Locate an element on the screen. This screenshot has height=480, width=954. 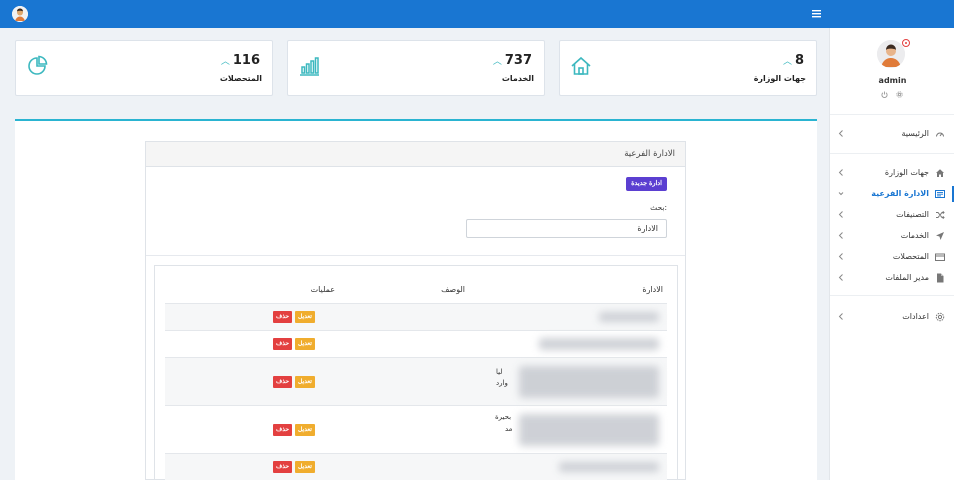
stat-label: المتحصلات is located at coordinates (240, 78).